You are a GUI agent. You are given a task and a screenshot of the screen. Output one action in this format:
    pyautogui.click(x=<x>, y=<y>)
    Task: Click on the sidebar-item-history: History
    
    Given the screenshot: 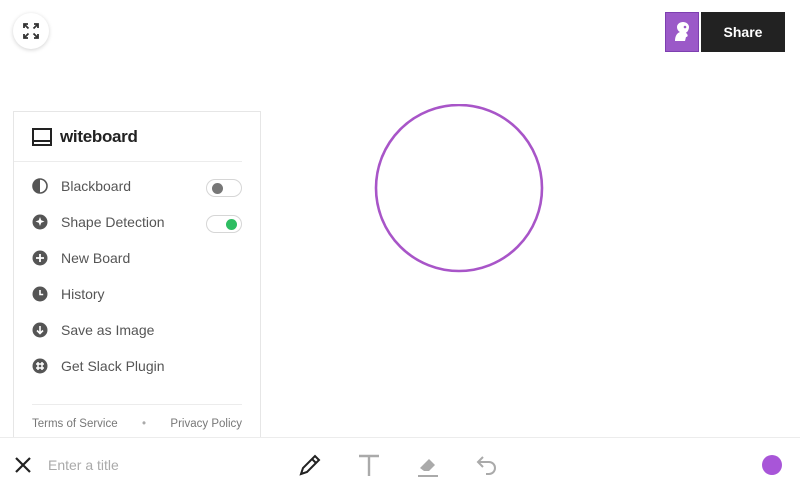 What is the action you would take?
    pyautogui.click(x=137, y=294)
    